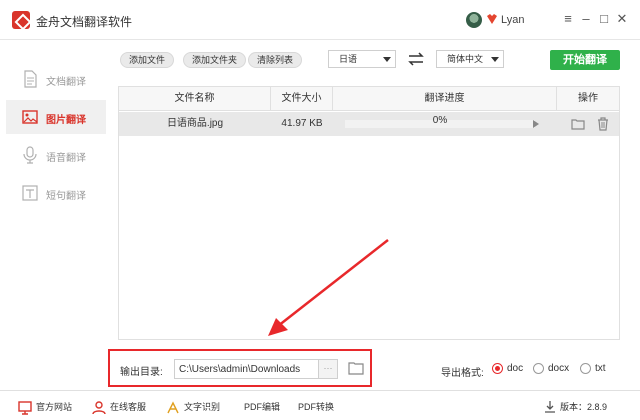 This screenshot has height=420, width=640. What do you see at coordinates (99, 407) in the screenshot?
I see `user-icon` at bounding box center [99, 407].